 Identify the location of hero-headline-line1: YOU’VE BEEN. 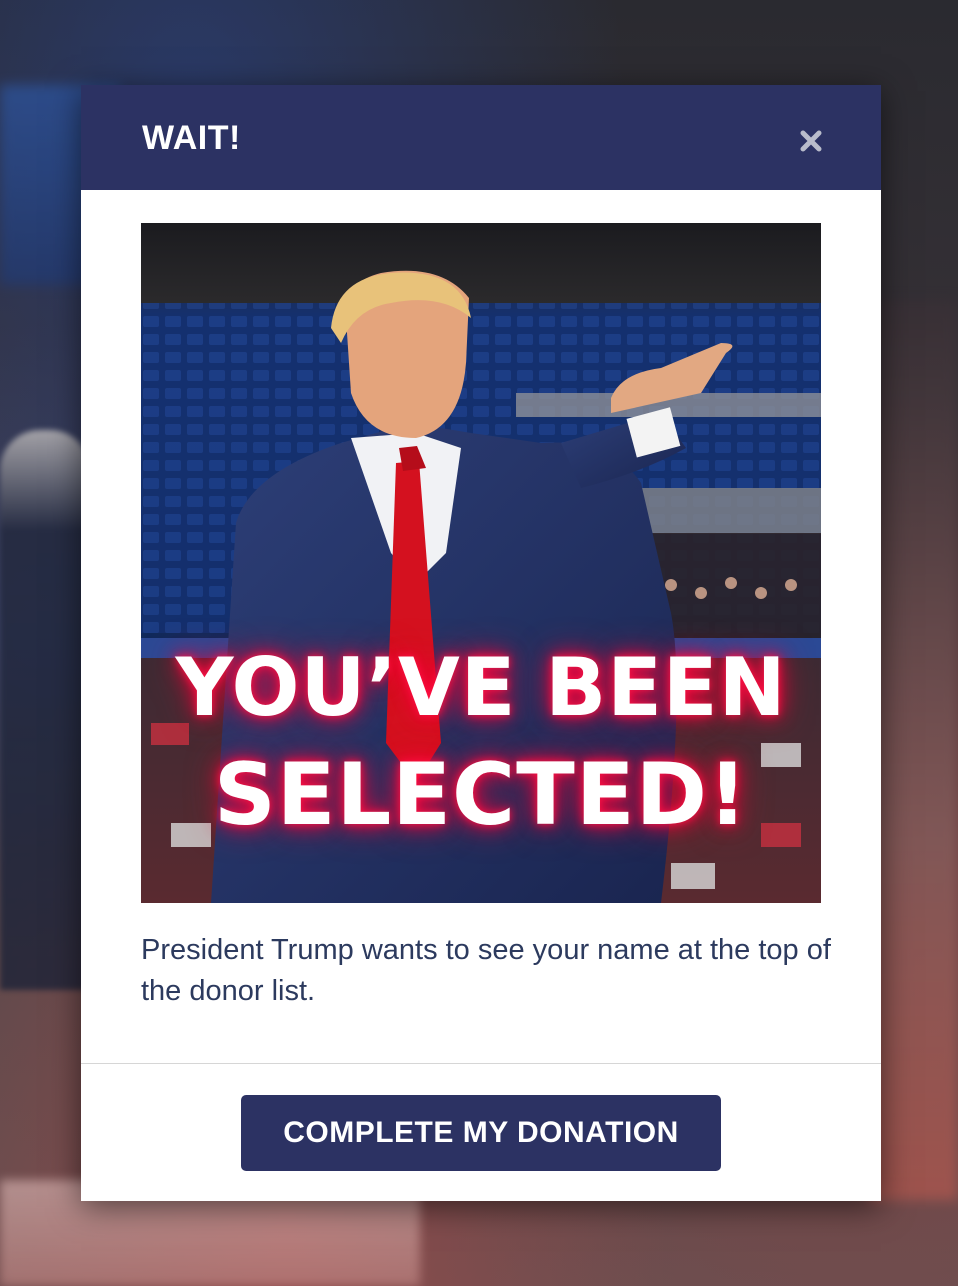
(481, 687).